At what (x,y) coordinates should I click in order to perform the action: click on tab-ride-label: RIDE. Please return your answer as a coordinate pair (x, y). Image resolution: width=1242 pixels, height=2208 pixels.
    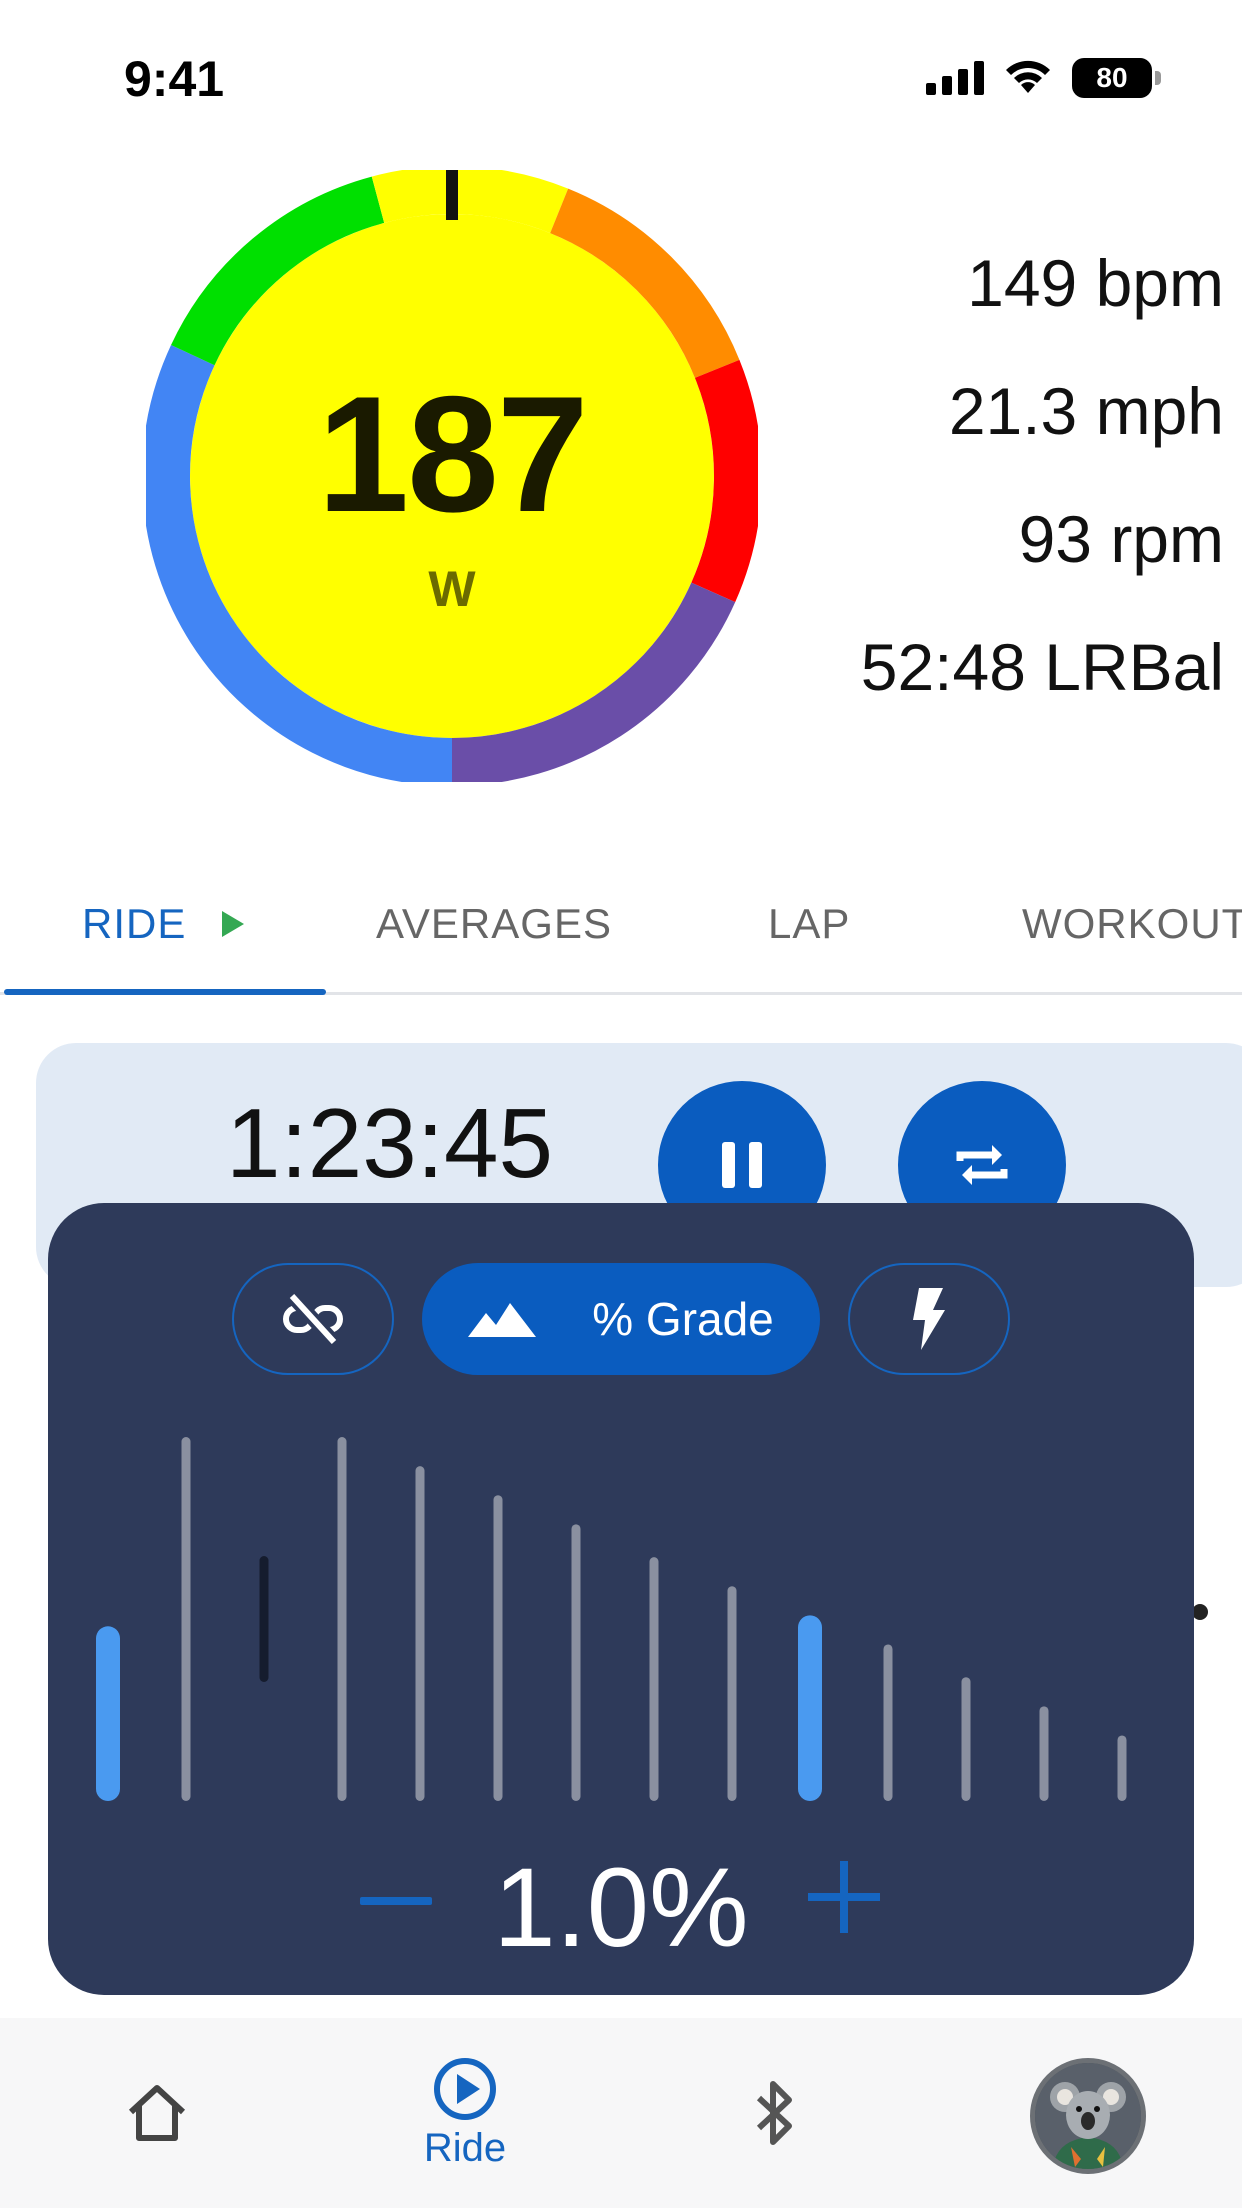
    Looking at the image, I should click on (134, 923).